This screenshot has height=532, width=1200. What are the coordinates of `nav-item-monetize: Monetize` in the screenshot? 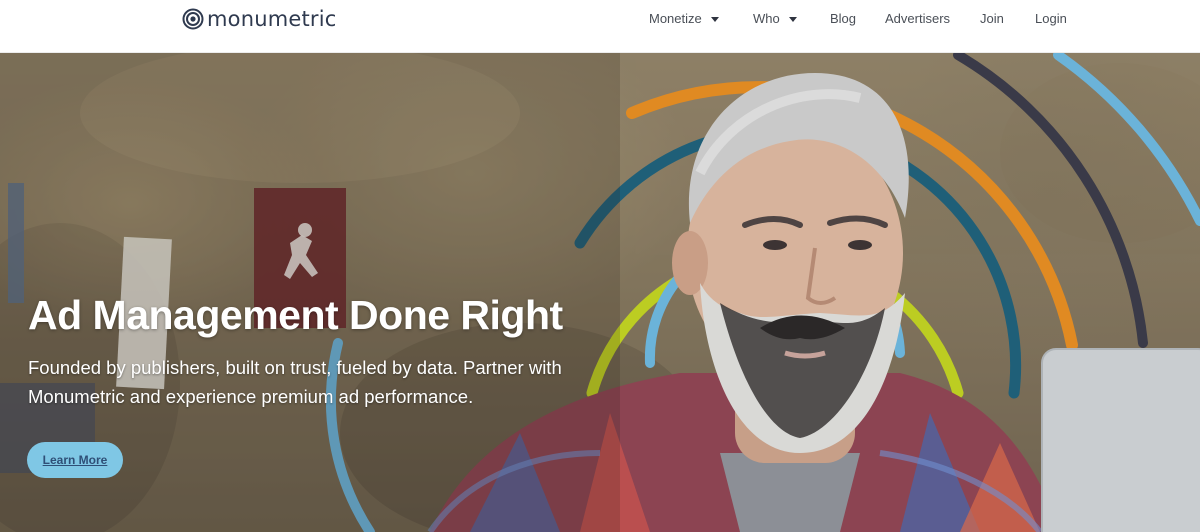 It's located at (684, 19).